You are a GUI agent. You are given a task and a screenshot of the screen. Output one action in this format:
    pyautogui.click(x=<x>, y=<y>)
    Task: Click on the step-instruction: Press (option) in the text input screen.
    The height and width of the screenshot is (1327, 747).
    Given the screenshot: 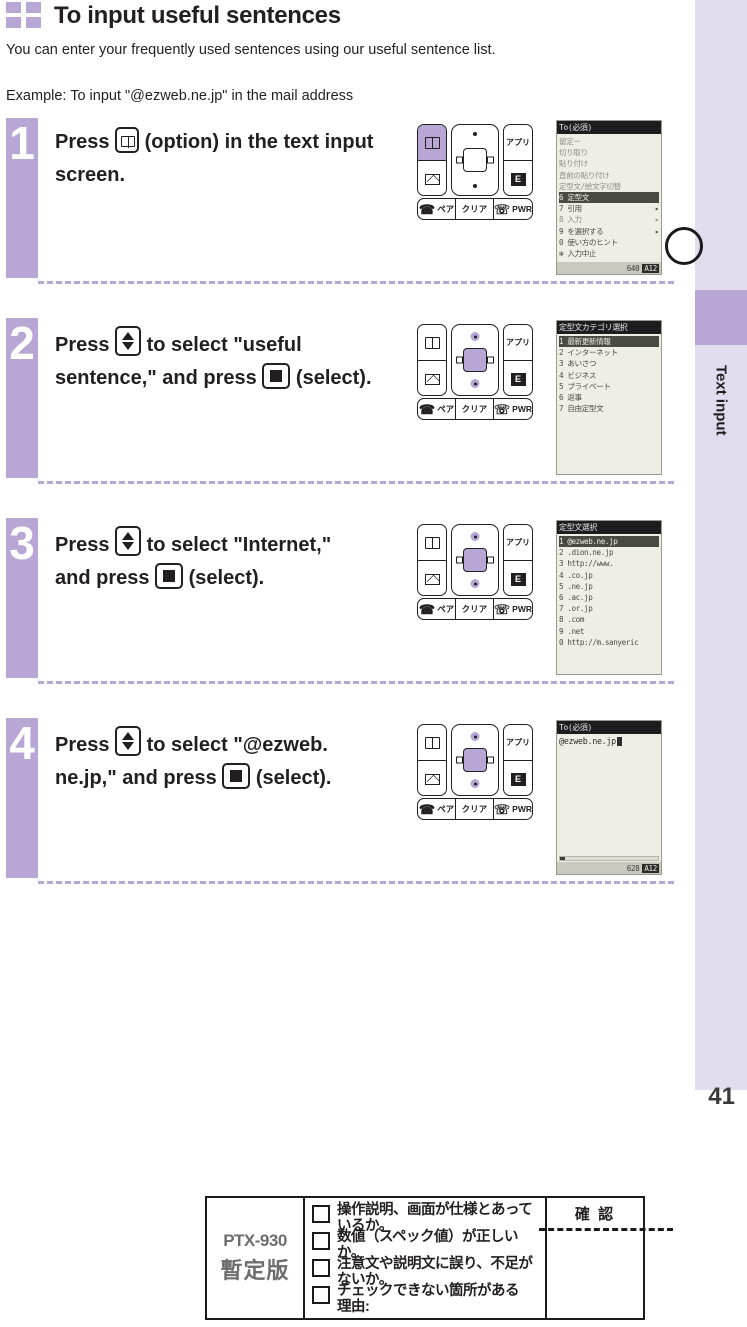 What is the action you would take?
    pyautogui.click(x=227, y=159)
    